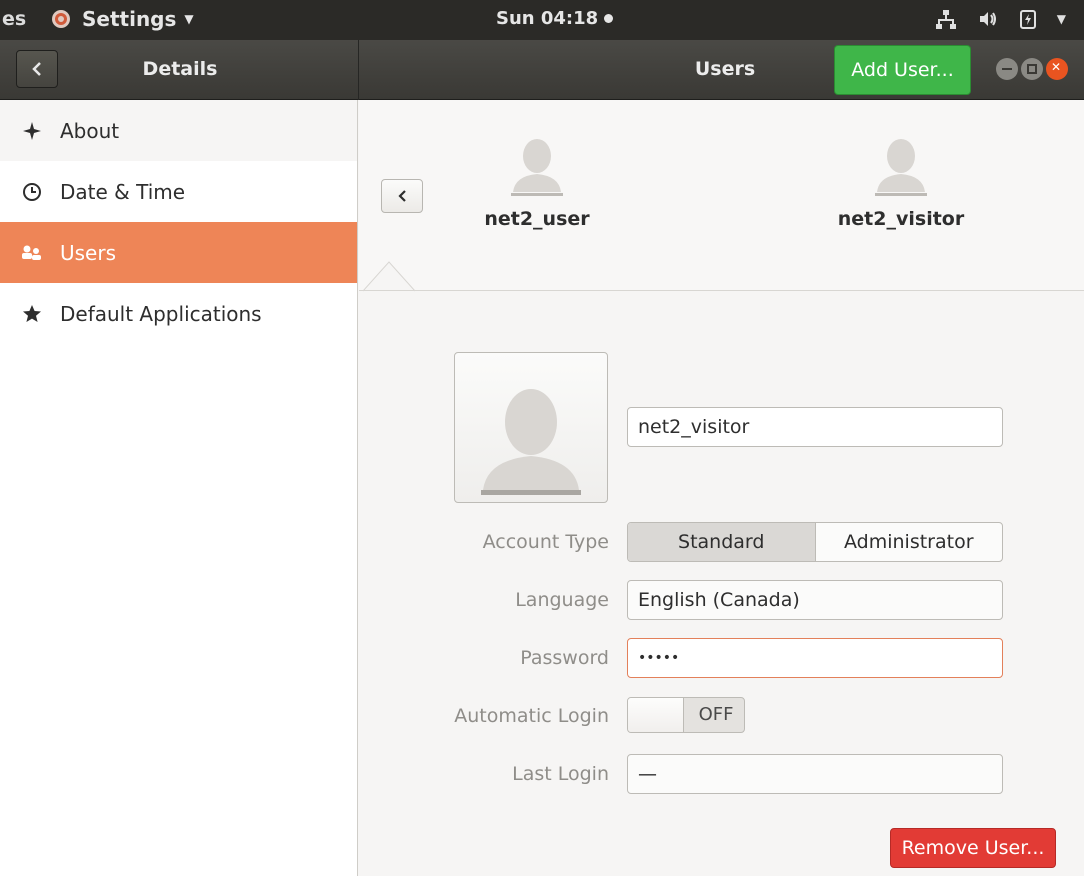 The image size is (1084, 876). Describe the element at coordinates (90, 130) in the screenshot. I see `sidebar-item-label: About` at that location.